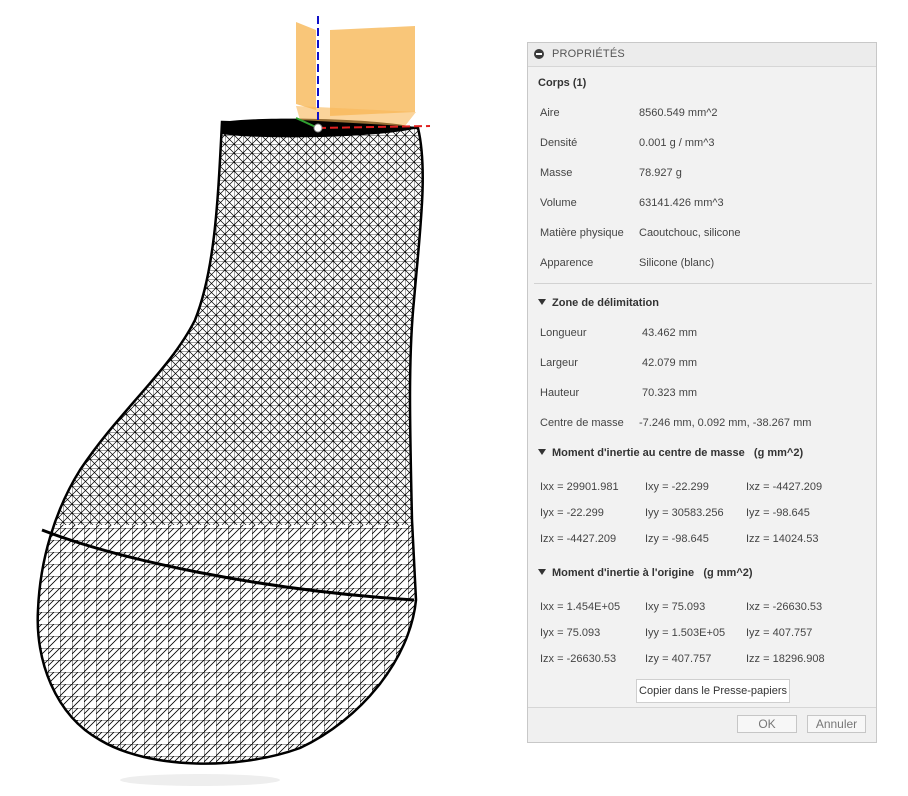 The image size is (908, 796). What do you see at coordinates (690, 233) in the screenshot?
I see `property-value: Caoutchouc, silicone` at bounding box center [690, 233].